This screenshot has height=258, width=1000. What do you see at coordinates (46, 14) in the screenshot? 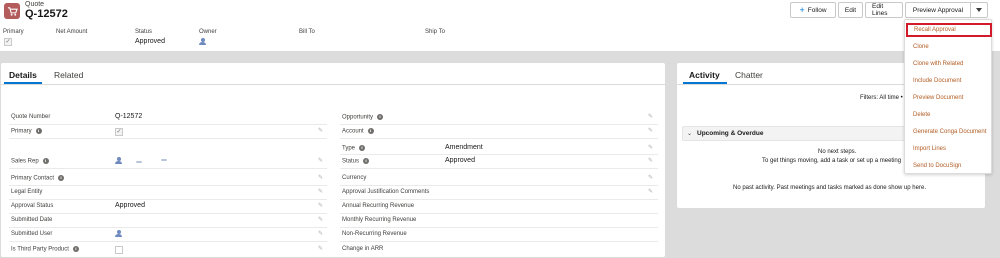
I see `record-title: Q-12572` at bounding box center [46, 14].